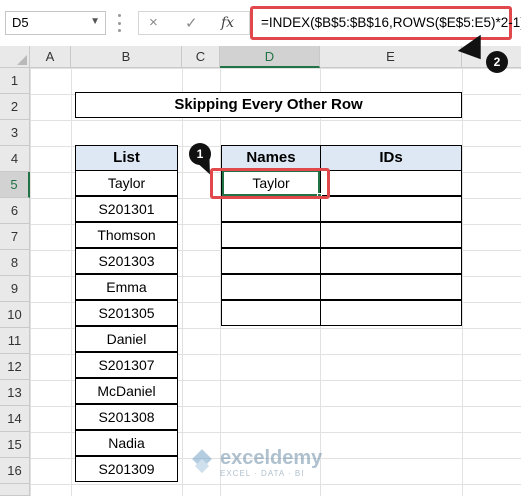 This screenshot has height=496, width=521. I want to click on row-header-1: 1, so click(15, 81).